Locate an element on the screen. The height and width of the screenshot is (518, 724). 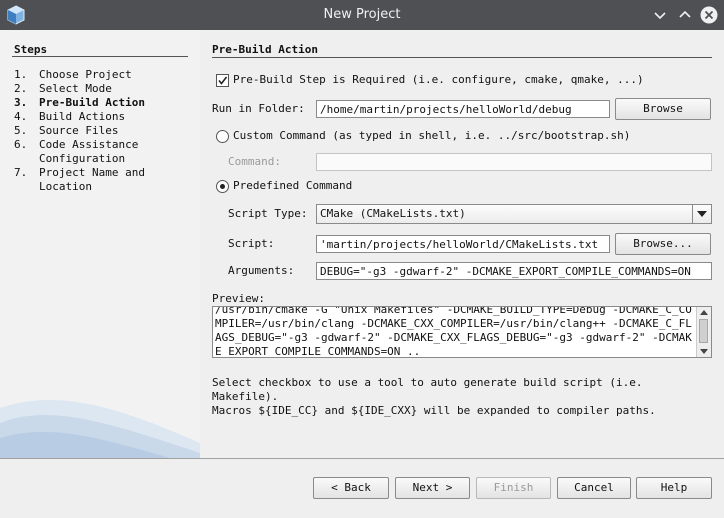
step-item: 3. Pre-Build Action is located at coordinates (79, 103).